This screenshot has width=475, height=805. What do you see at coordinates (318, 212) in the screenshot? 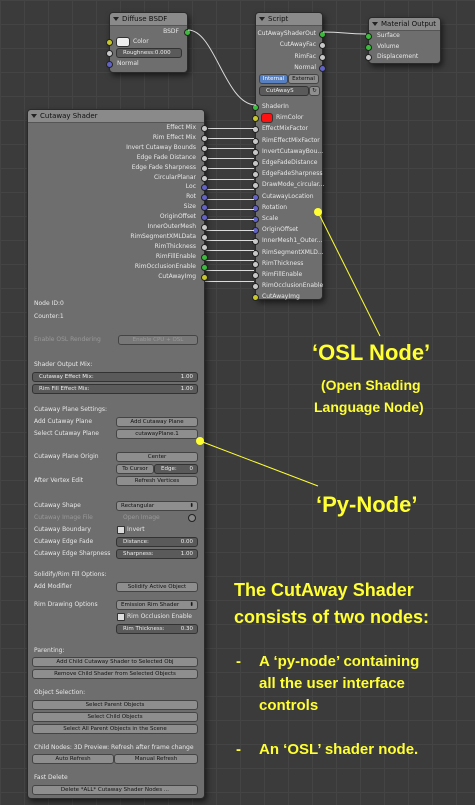
I see `osl-marker-dot` at bounding box center [318, 212].